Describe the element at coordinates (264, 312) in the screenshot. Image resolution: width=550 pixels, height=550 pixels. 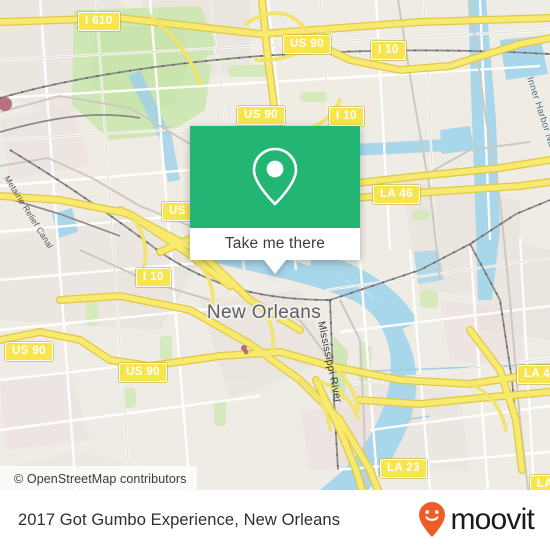
I see `map-city-label: New Orleans` at that location.